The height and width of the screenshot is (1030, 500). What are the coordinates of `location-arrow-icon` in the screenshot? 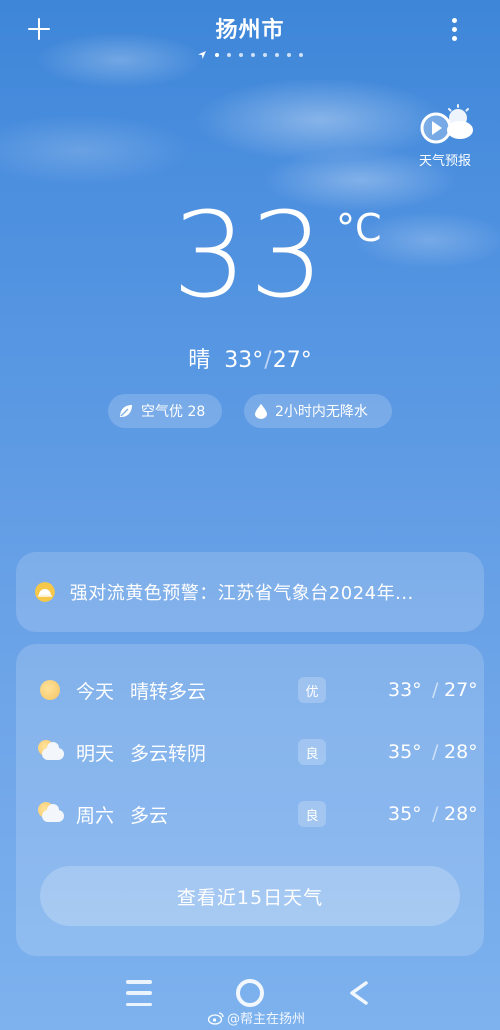 It's located at (202, 55).